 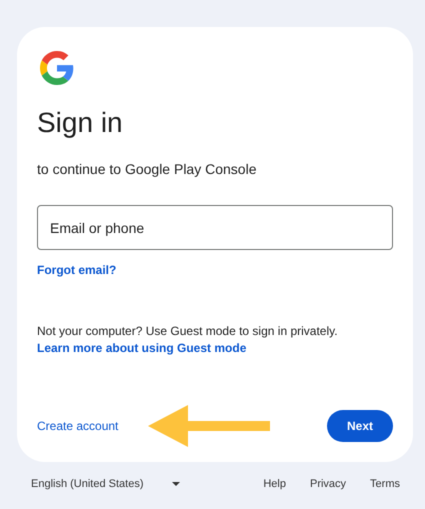 What do you see at coordinates (105, 484) in the screenshot?
I see `language-select: English (United States)` at bounding box center [105, 484].